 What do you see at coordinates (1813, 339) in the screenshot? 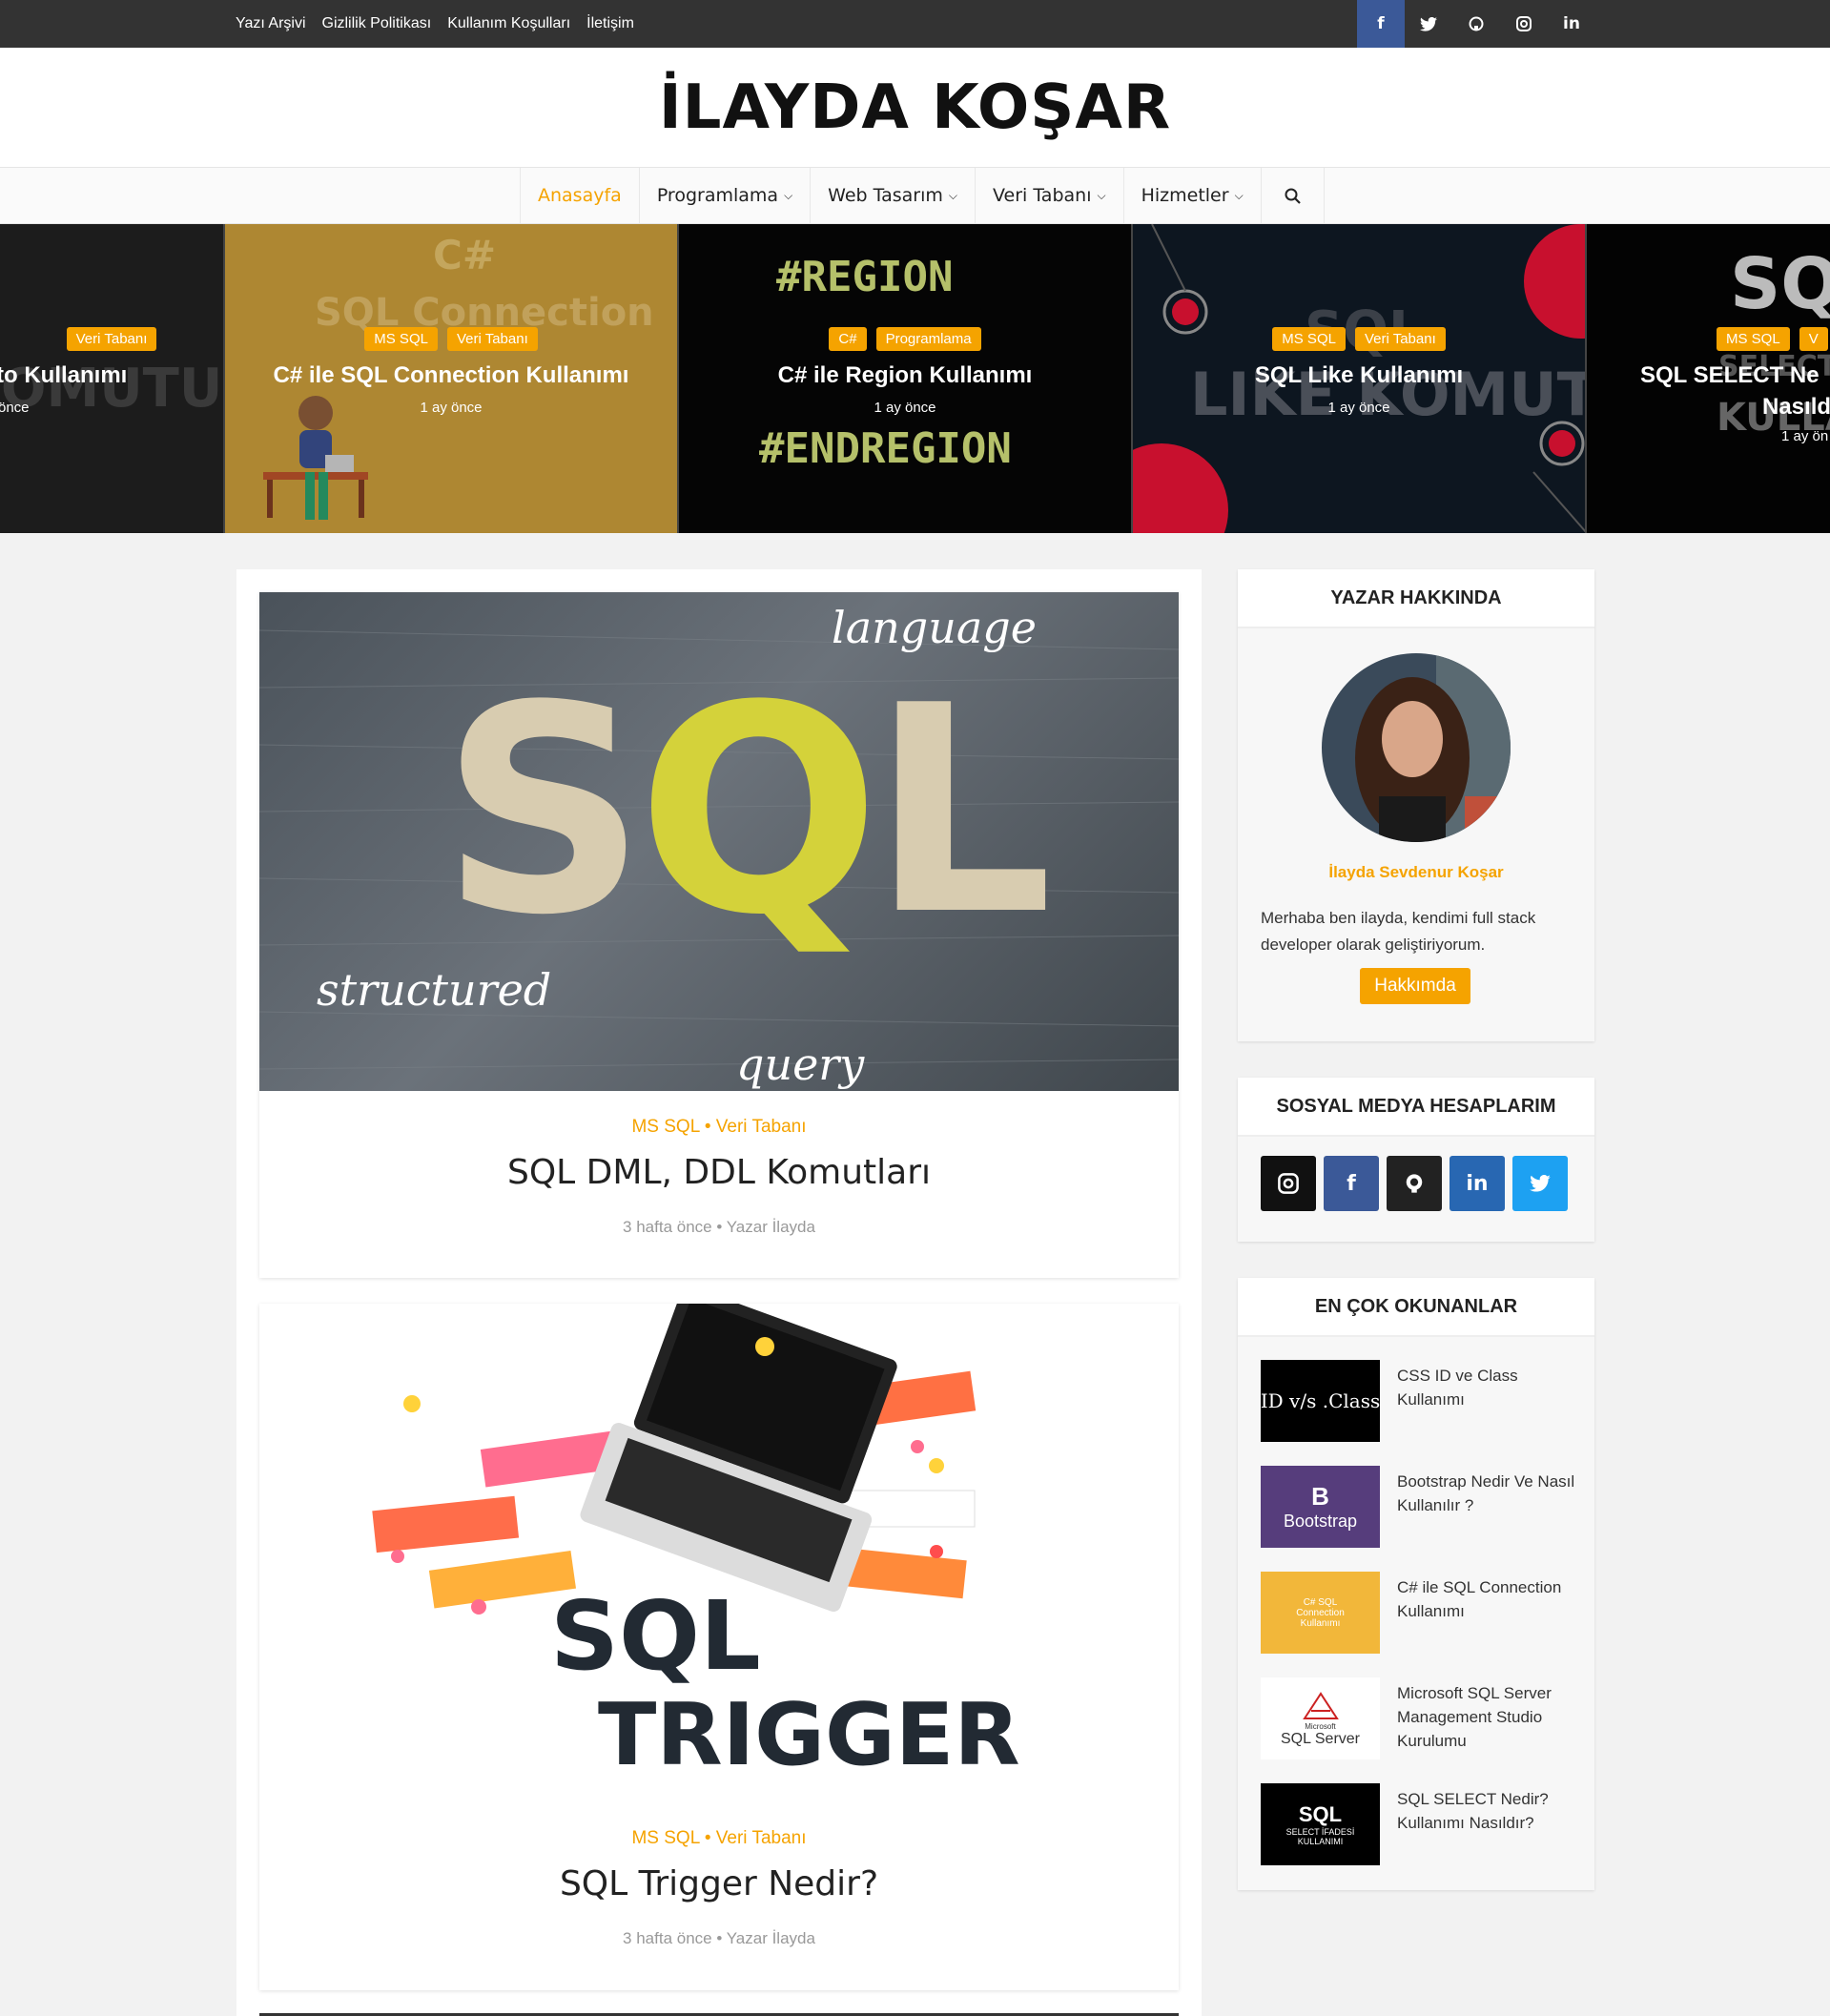
I see `category-badge: V` at bounding box center [1813, 339].